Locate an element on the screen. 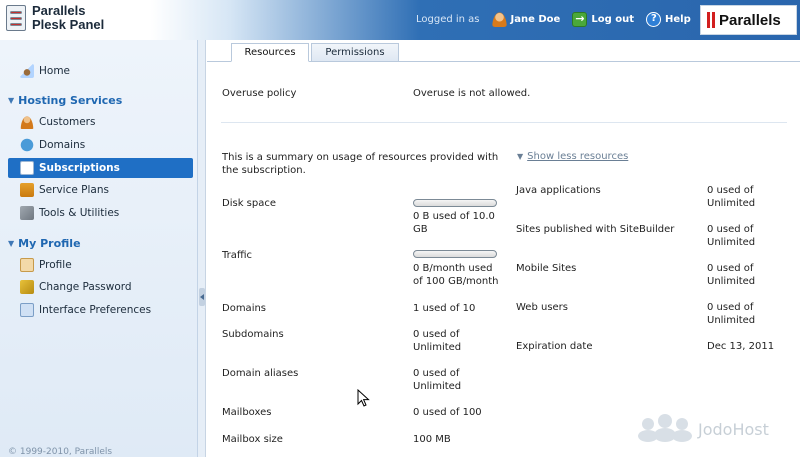  preferences-icon is located at coordinates (27, 310).